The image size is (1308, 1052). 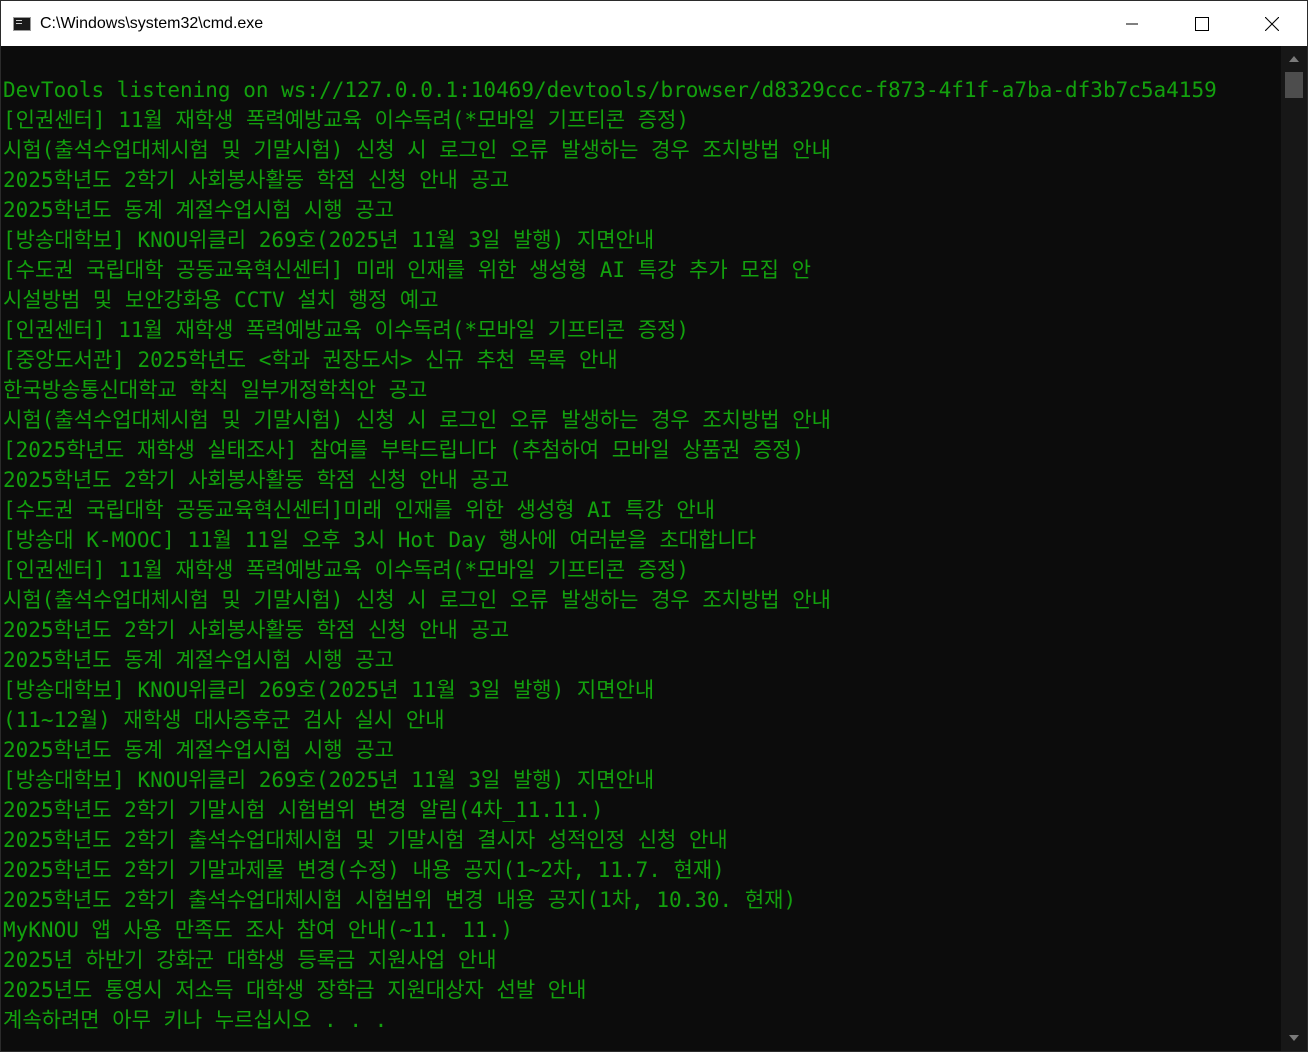 What do you see at coordinates (195, 1020) in the screenshot?
I see `console-line: 계속하려면 아무 키나 누르십시오 . . .` at bounding box center [195, 1020].